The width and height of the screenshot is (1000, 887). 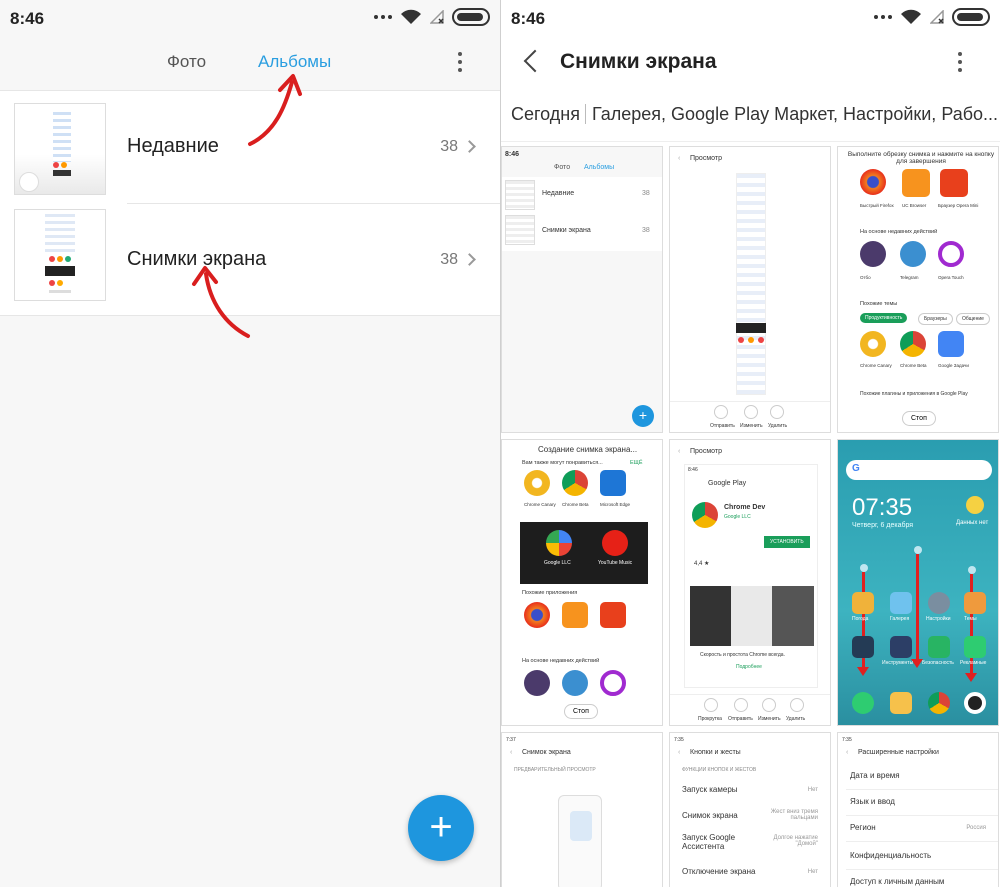 What do you see at coordinates (250, 63) in the screenshot?
I see `tab-bar: Фото Альбомы` at bounding box center [250, 63].